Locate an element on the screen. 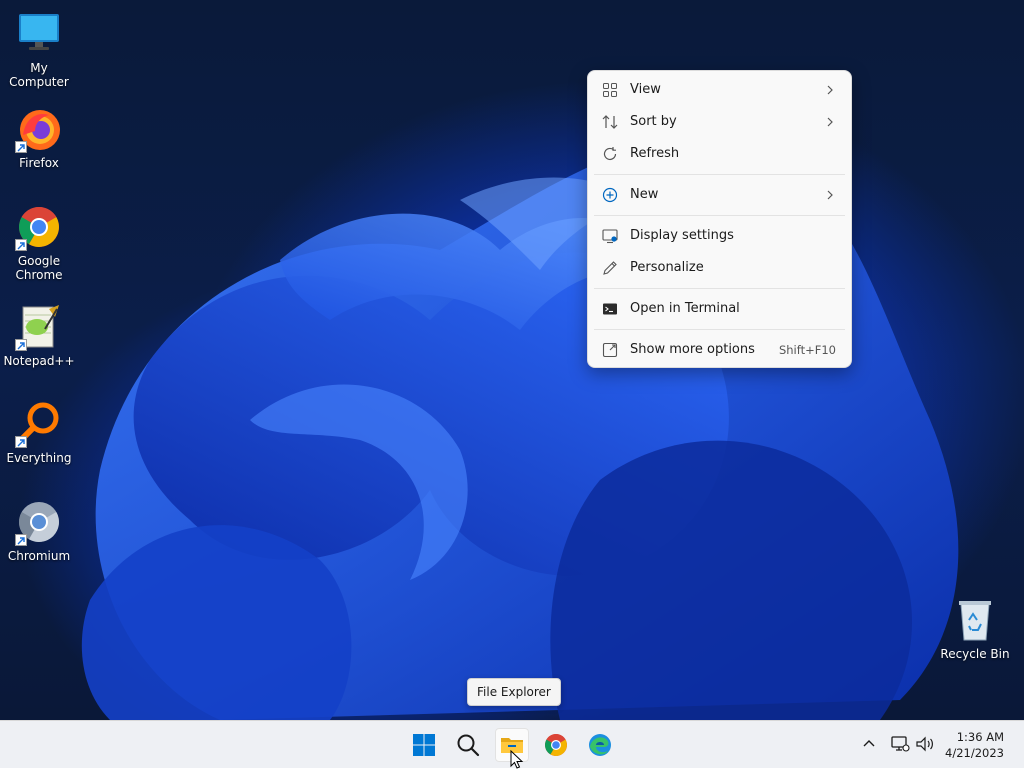  taskbar-edge-button is located at coordinates (600, 745).